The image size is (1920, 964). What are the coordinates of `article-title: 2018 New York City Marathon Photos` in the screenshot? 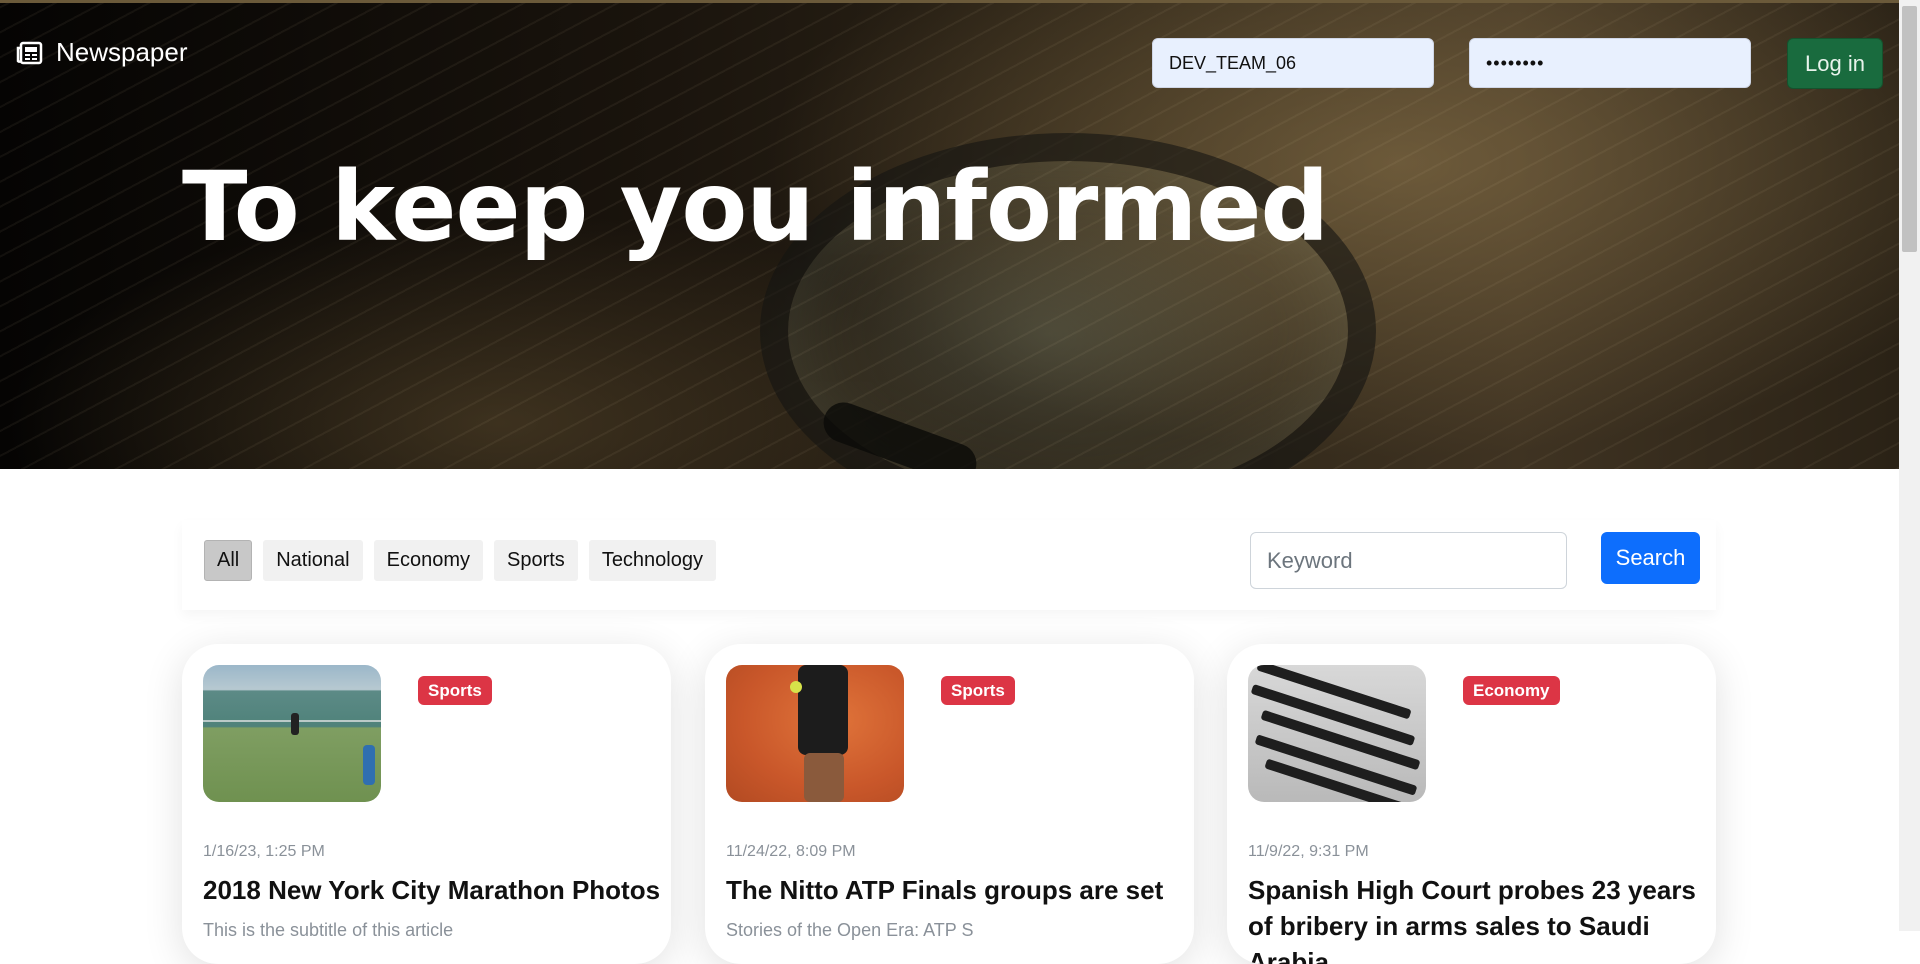 It's located at (433, 890).